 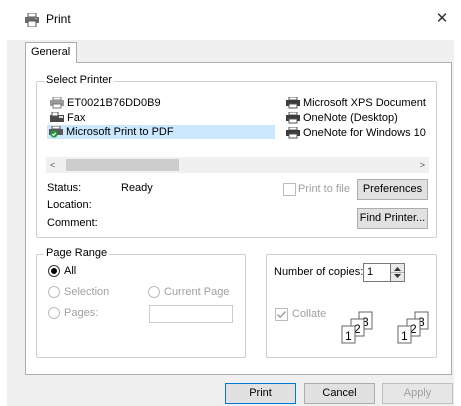 What do you see at coordinates (197, 292) in the screenshot?
I see `current-page-label: Current Page` at bounding box center [197, 292].